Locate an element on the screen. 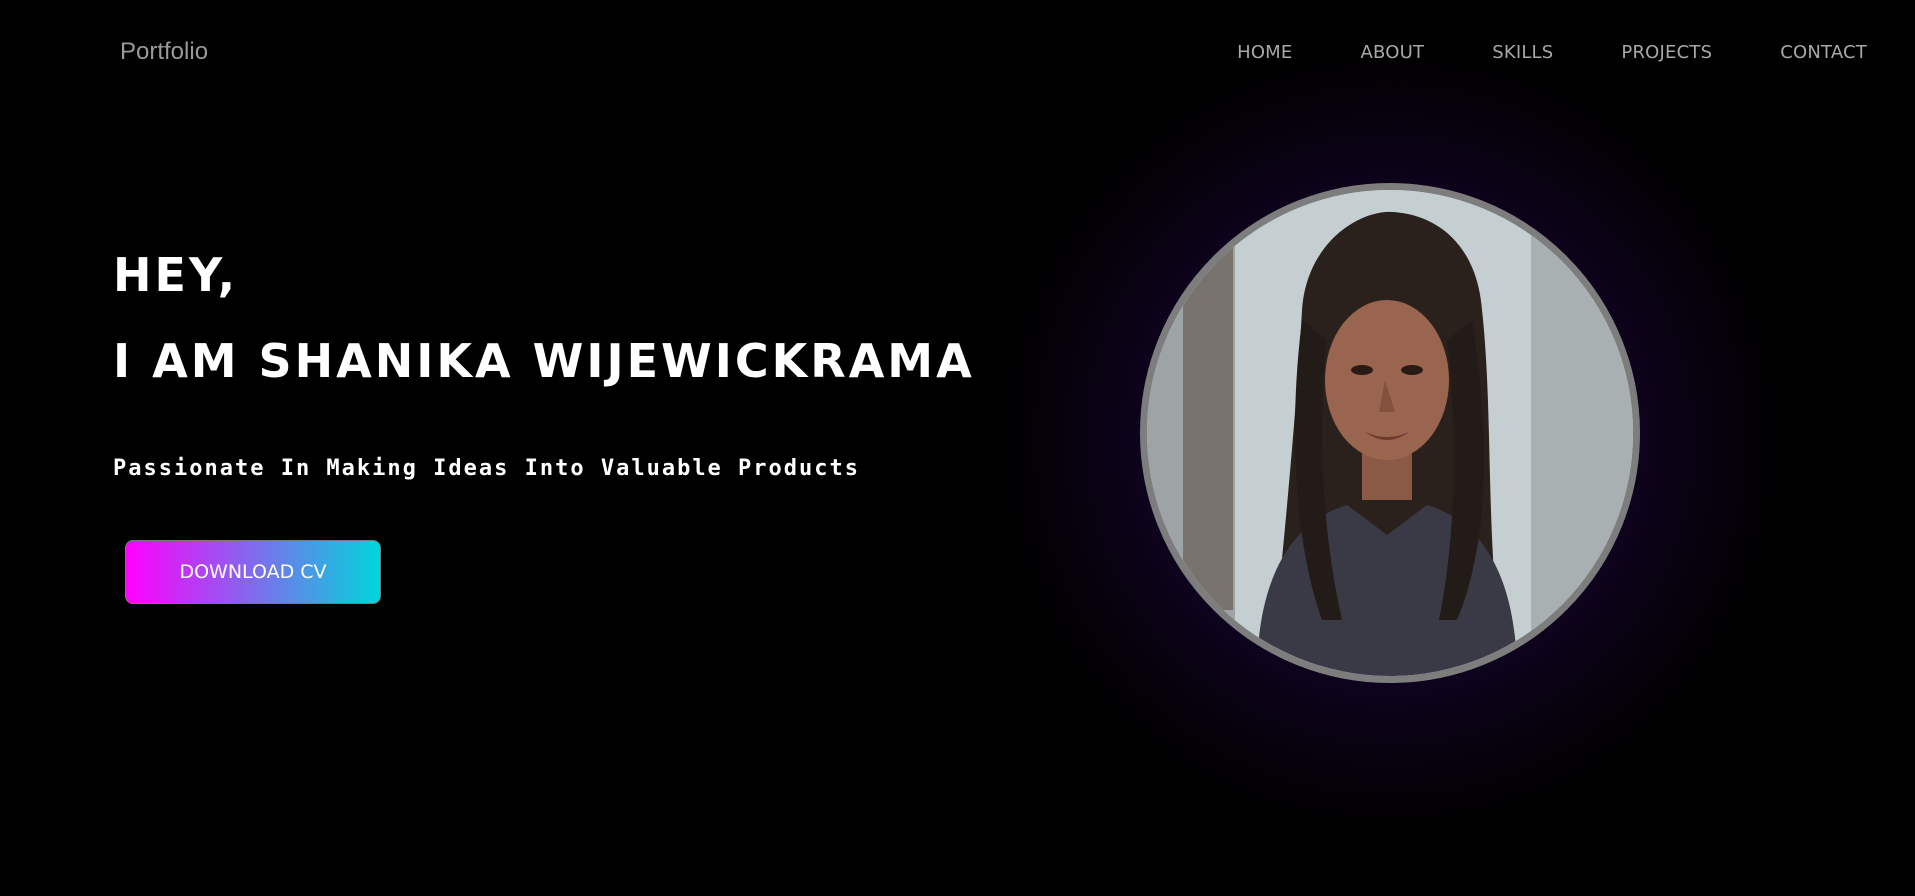 This screenshot has height=896, width=1915. nav-contact: CONTACT is located at coordinates (1823, 52).